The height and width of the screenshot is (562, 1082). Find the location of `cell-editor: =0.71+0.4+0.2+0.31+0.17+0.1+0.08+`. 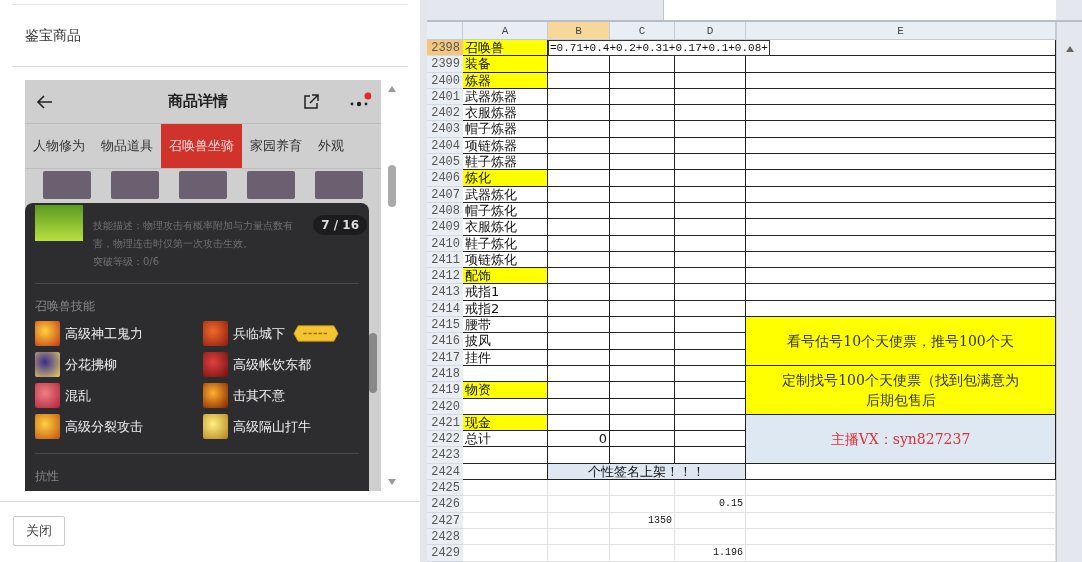

cell-editor: =0.71+0.4+0.2+0.31+0.17+0.1+0.08+ is located at coordinates (659, 48).